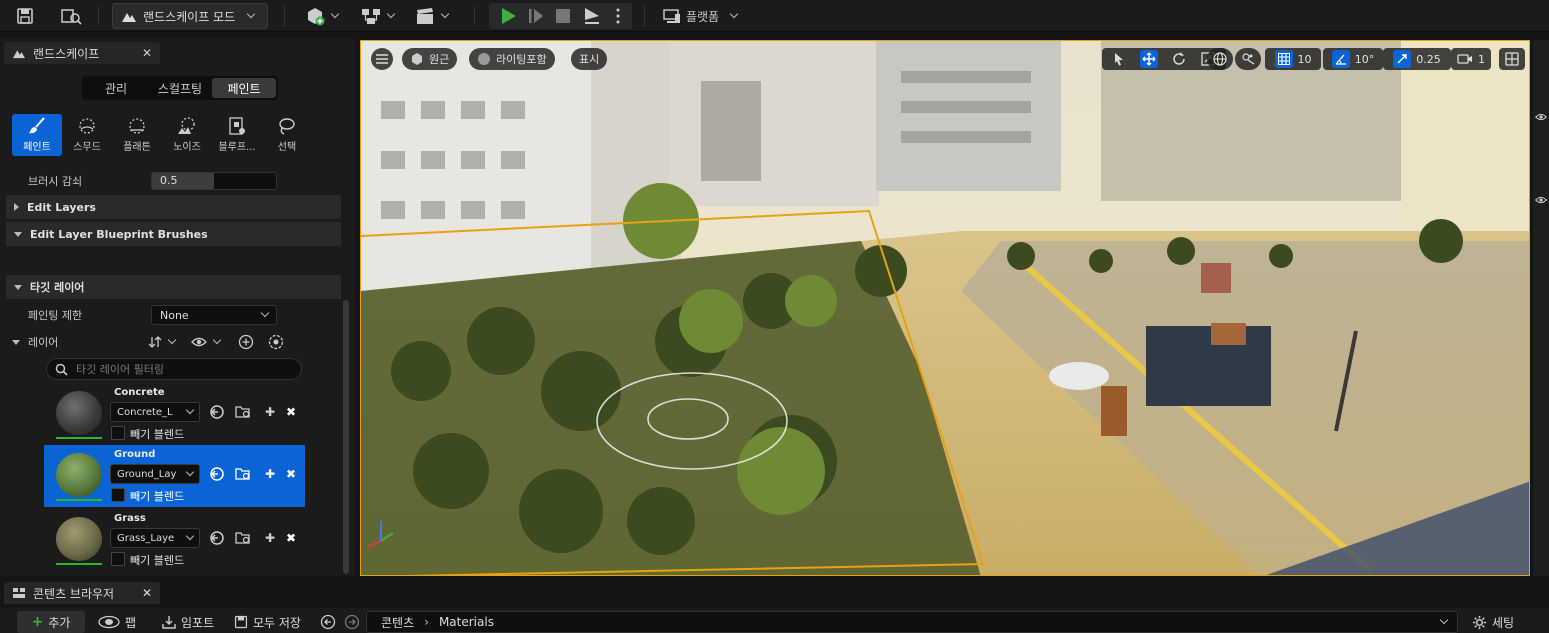 Image resolution: width=1549 pixels, height=633 pixels. I want to click on breadcrumb-root: 콘텐츠, so click(397, 622).